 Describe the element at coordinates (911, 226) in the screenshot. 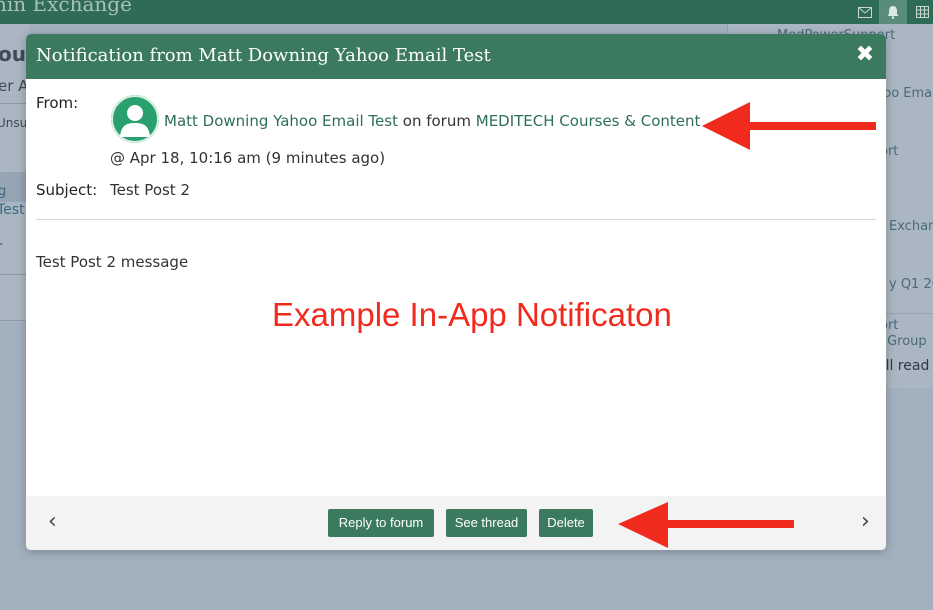

I see `bg-notification-item: Exchan` at that location.